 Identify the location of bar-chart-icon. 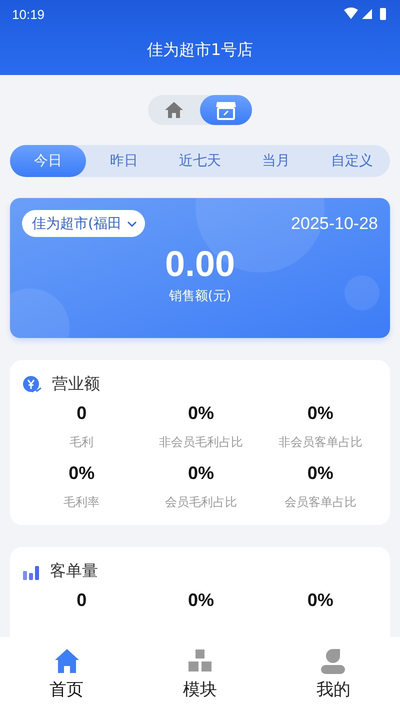
(31, 572).